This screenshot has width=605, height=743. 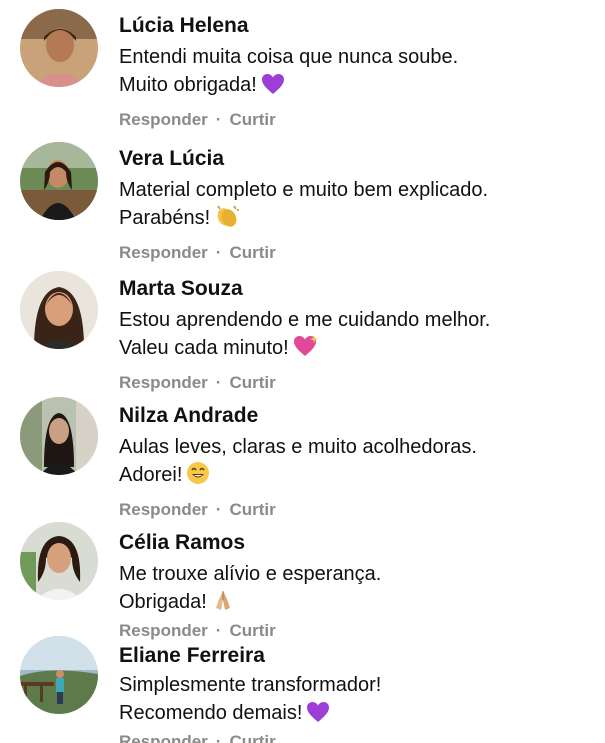 I want to click on comment-text: Simplesmente transformador!, so click(x=250, y=685).